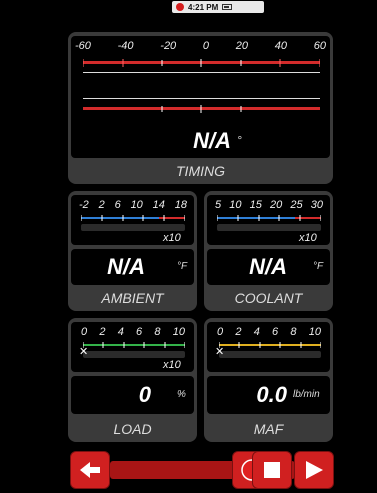 This screenshot has width=377, height=493. Describe the element at coordinates (133, 227) in the screenshot. I see `ambient-track` at that location.